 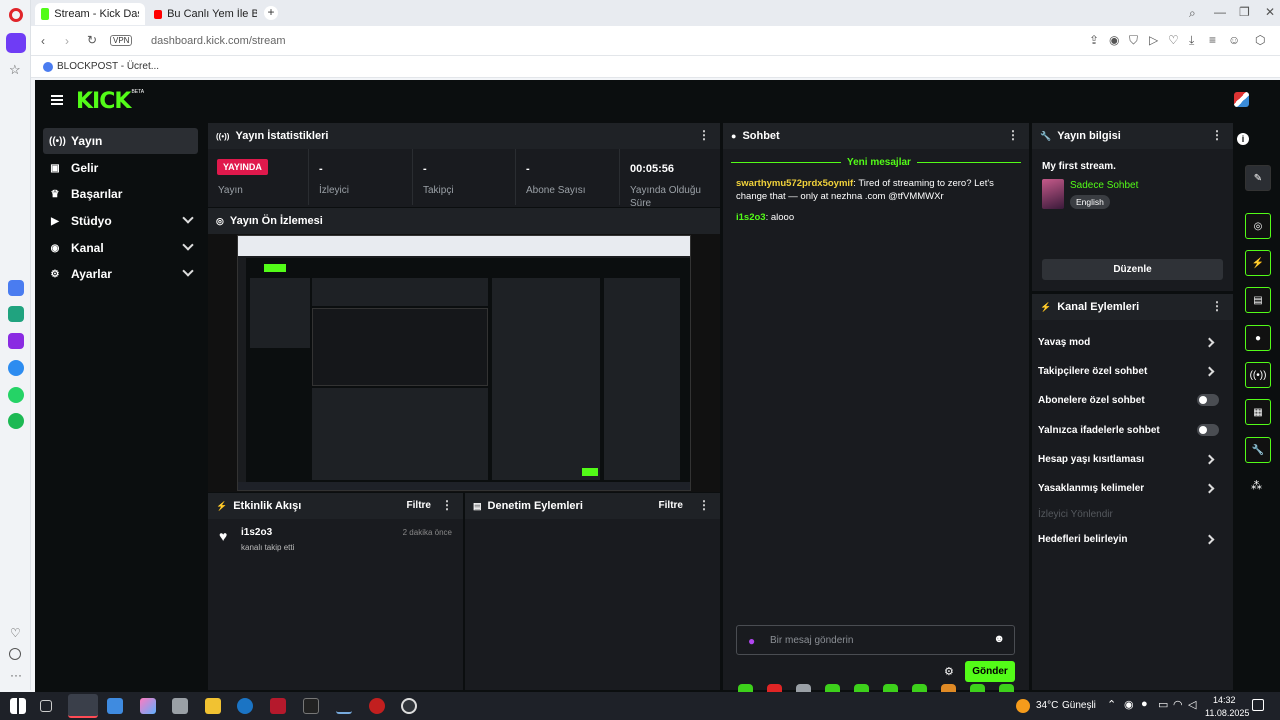 I want to click on menu-icon: ≡, so click(x=1212, y=40).